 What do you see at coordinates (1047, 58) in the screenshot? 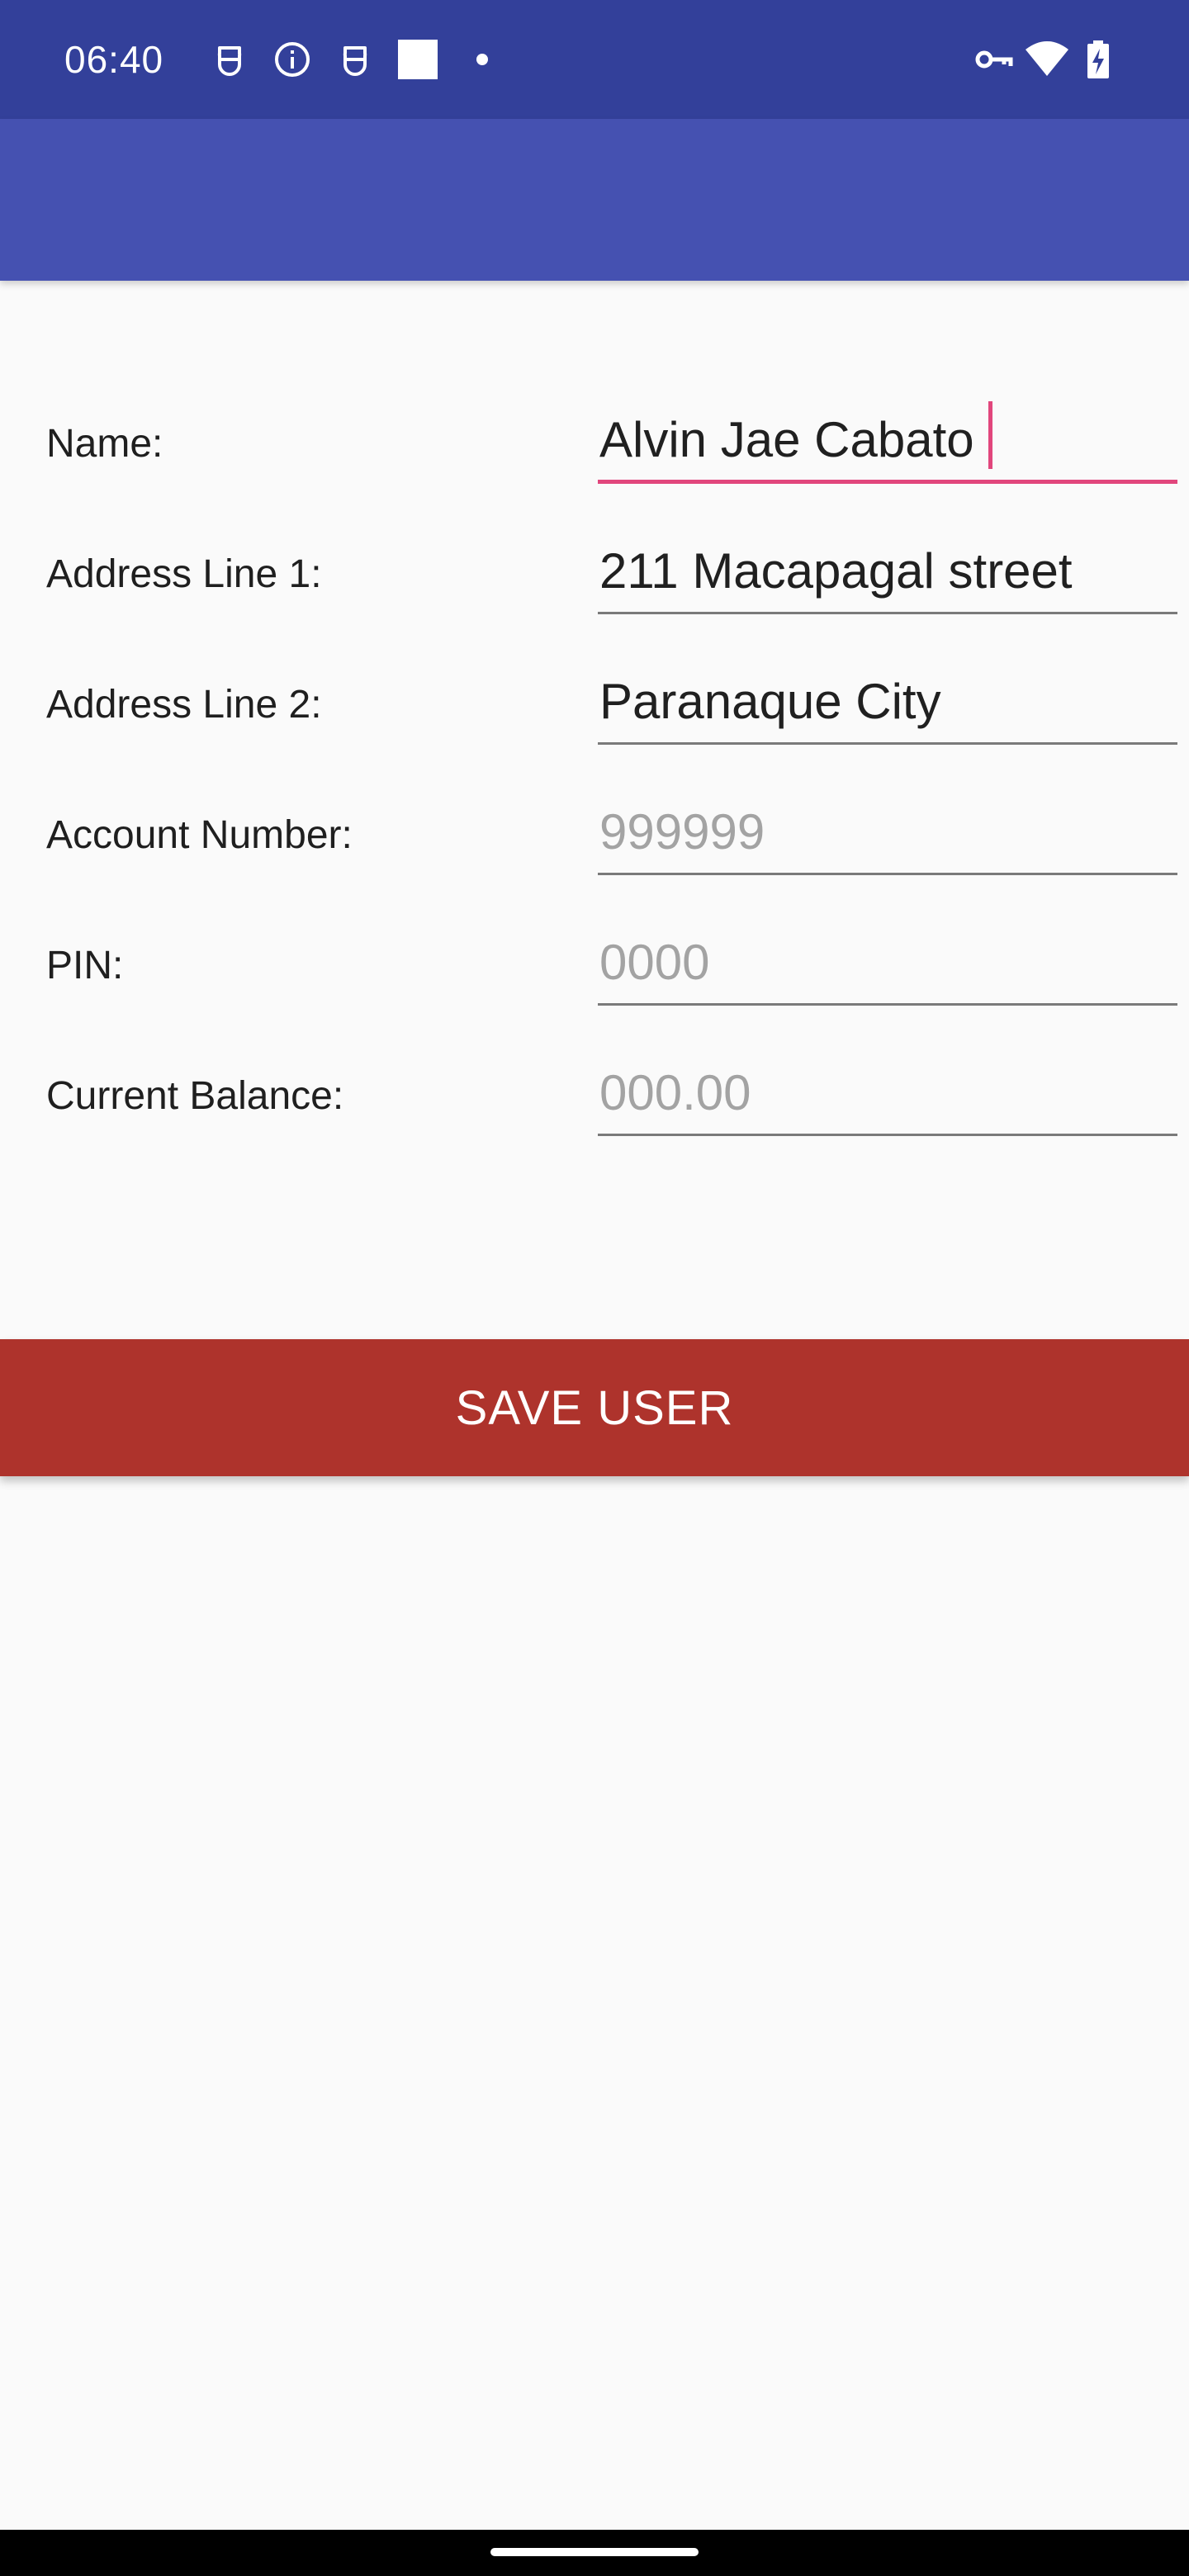
I see `wifi-icon` at bounding box center [1047, 58].